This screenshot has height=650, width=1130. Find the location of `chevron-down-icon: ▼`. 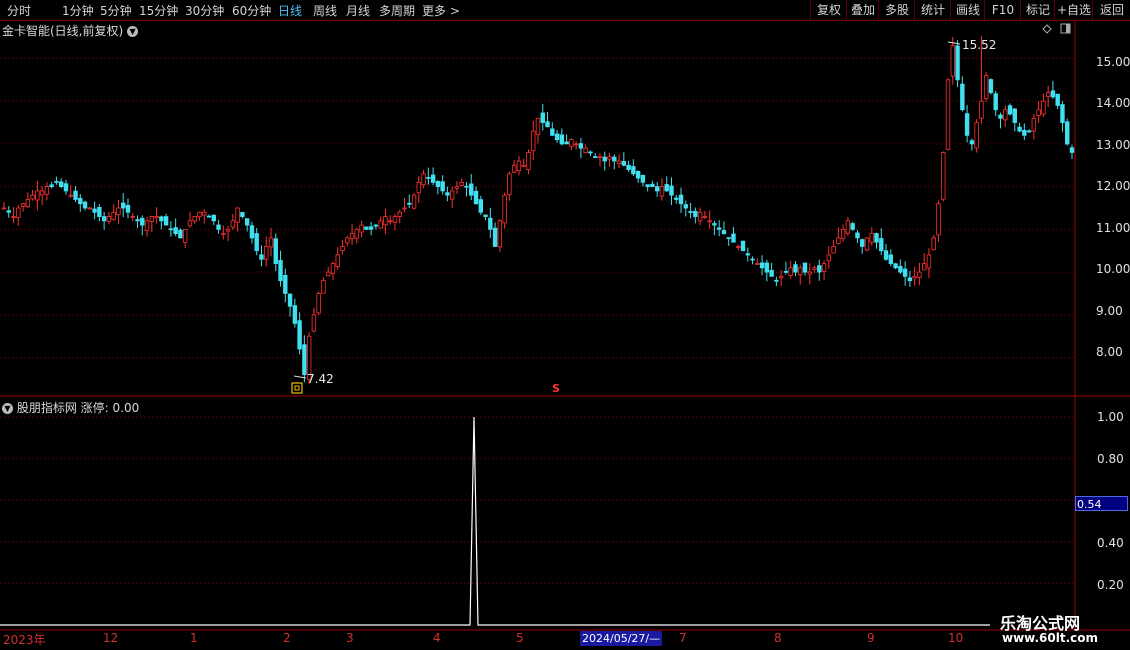

chevron-down-icon: ▼ is located at coordinates (7, 408).